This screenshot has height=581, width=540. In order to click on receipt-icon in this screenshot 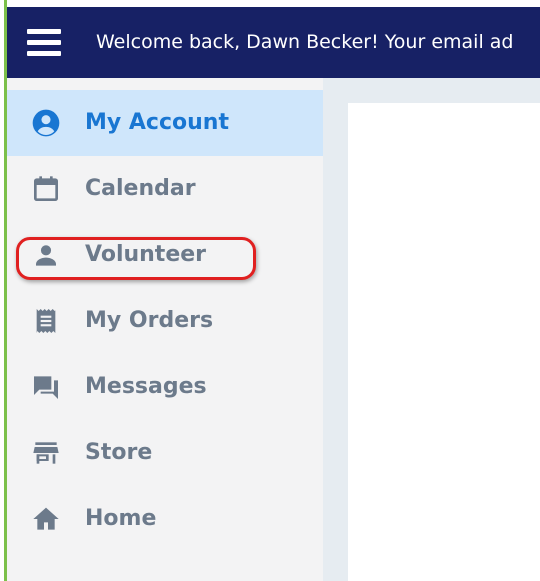, I will do `click(46, 321)`.